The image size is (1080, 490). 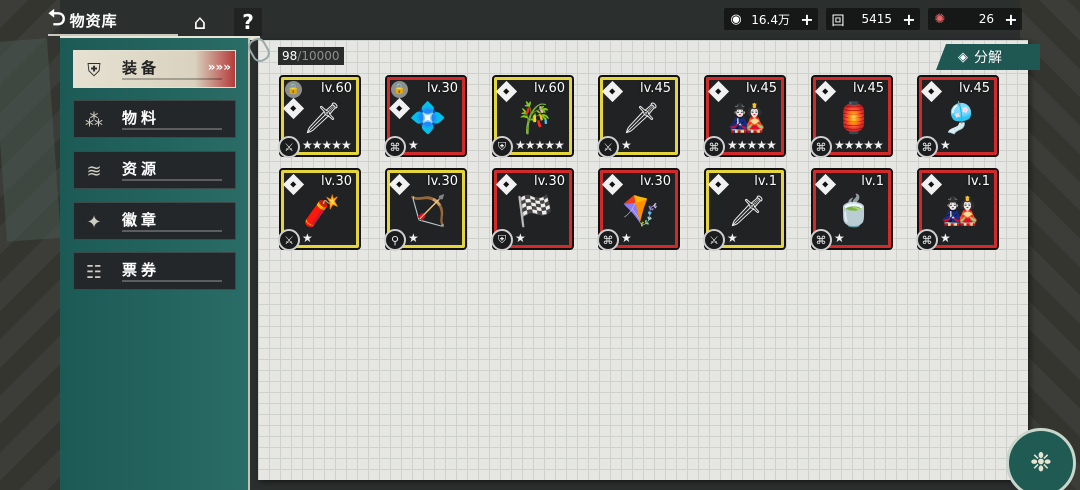 What do you see at coordinates (290, 56) in the screenshot?
I see `capacity-current: 98` at bounding box center [290, 56].